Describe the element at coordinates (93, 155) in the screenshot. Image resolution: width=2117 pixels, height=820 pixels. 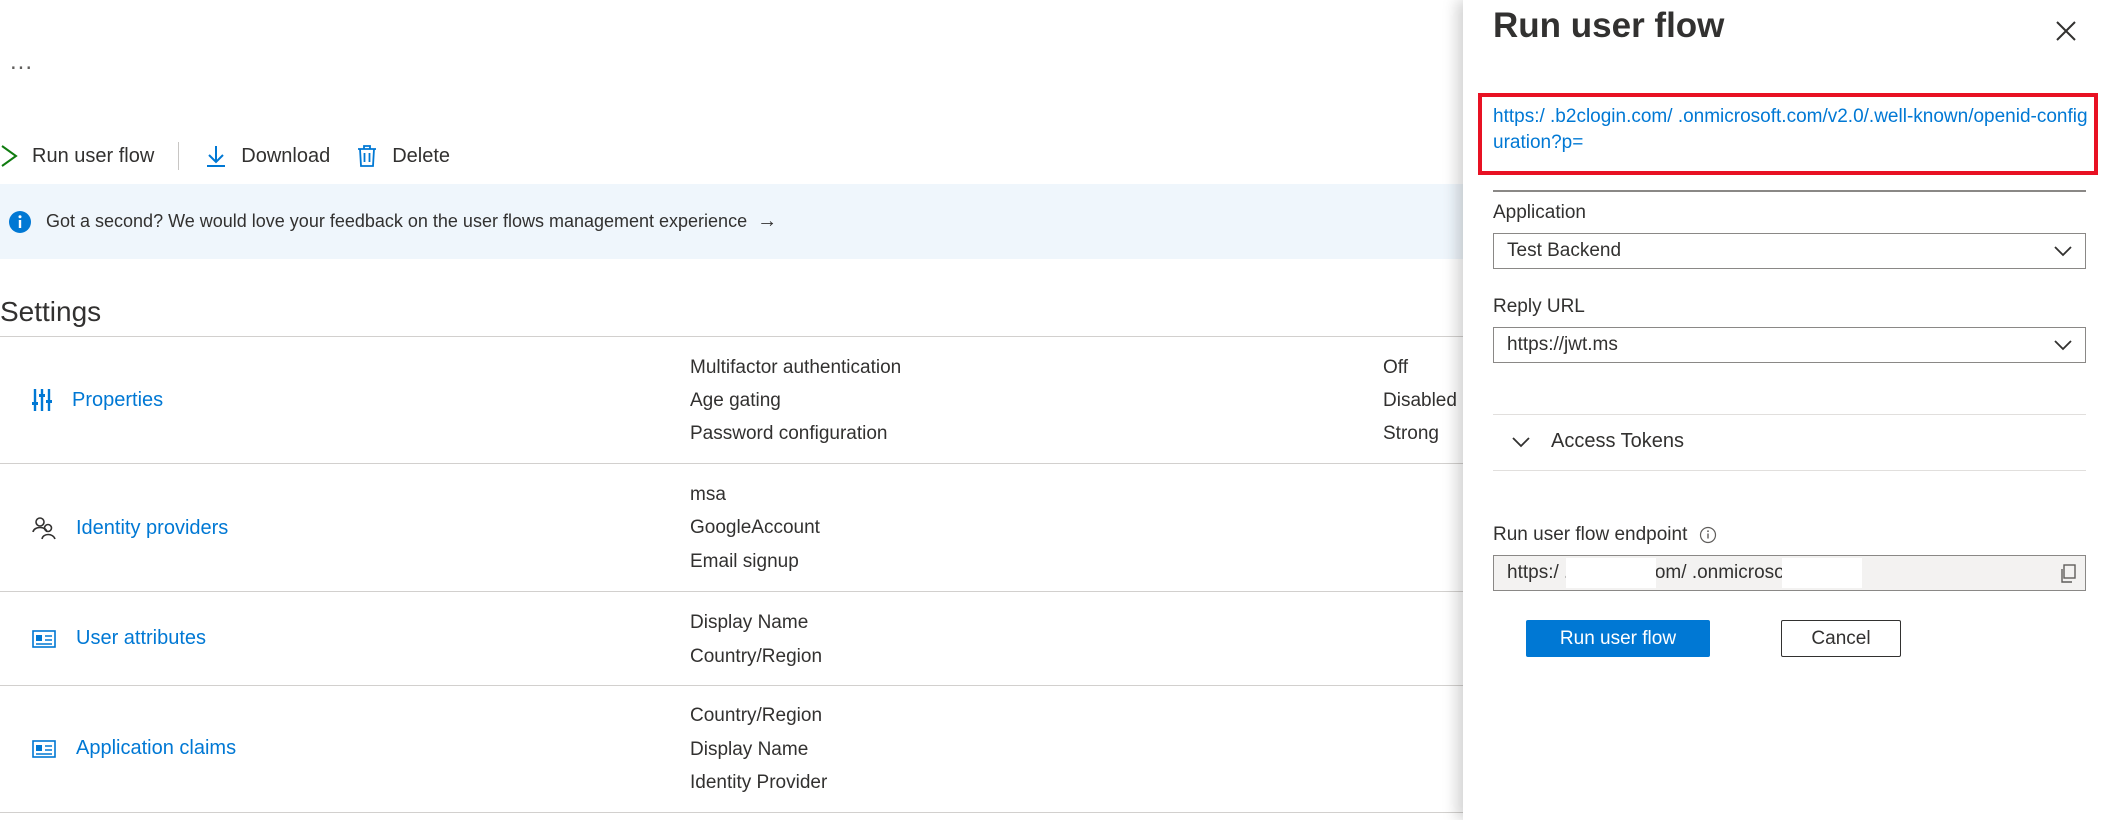
I see `run-user-flow-label: Run user flow` at that location.